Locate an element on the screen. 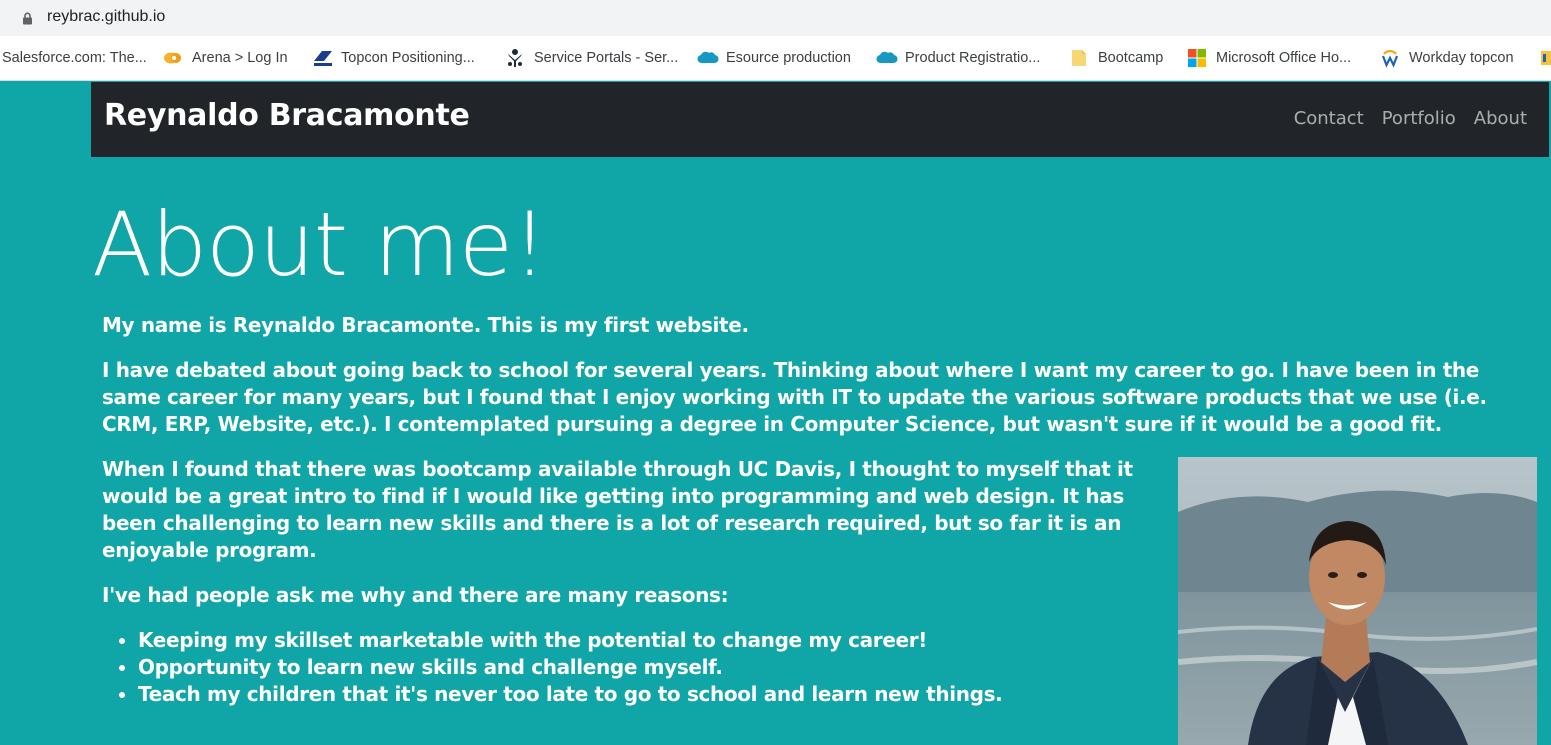  bookmark-bootcamp: Bootcamp is located at coordinates (1116, 58).